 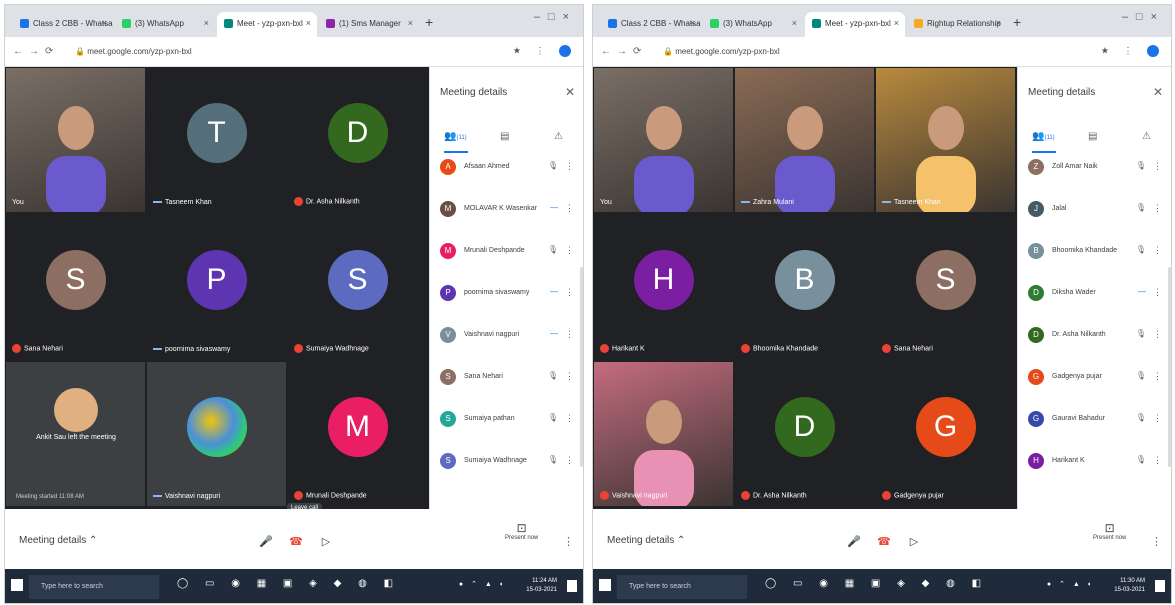 I want to click on present-now-button: ⊡ Present now, so click(x=1109, y=531).